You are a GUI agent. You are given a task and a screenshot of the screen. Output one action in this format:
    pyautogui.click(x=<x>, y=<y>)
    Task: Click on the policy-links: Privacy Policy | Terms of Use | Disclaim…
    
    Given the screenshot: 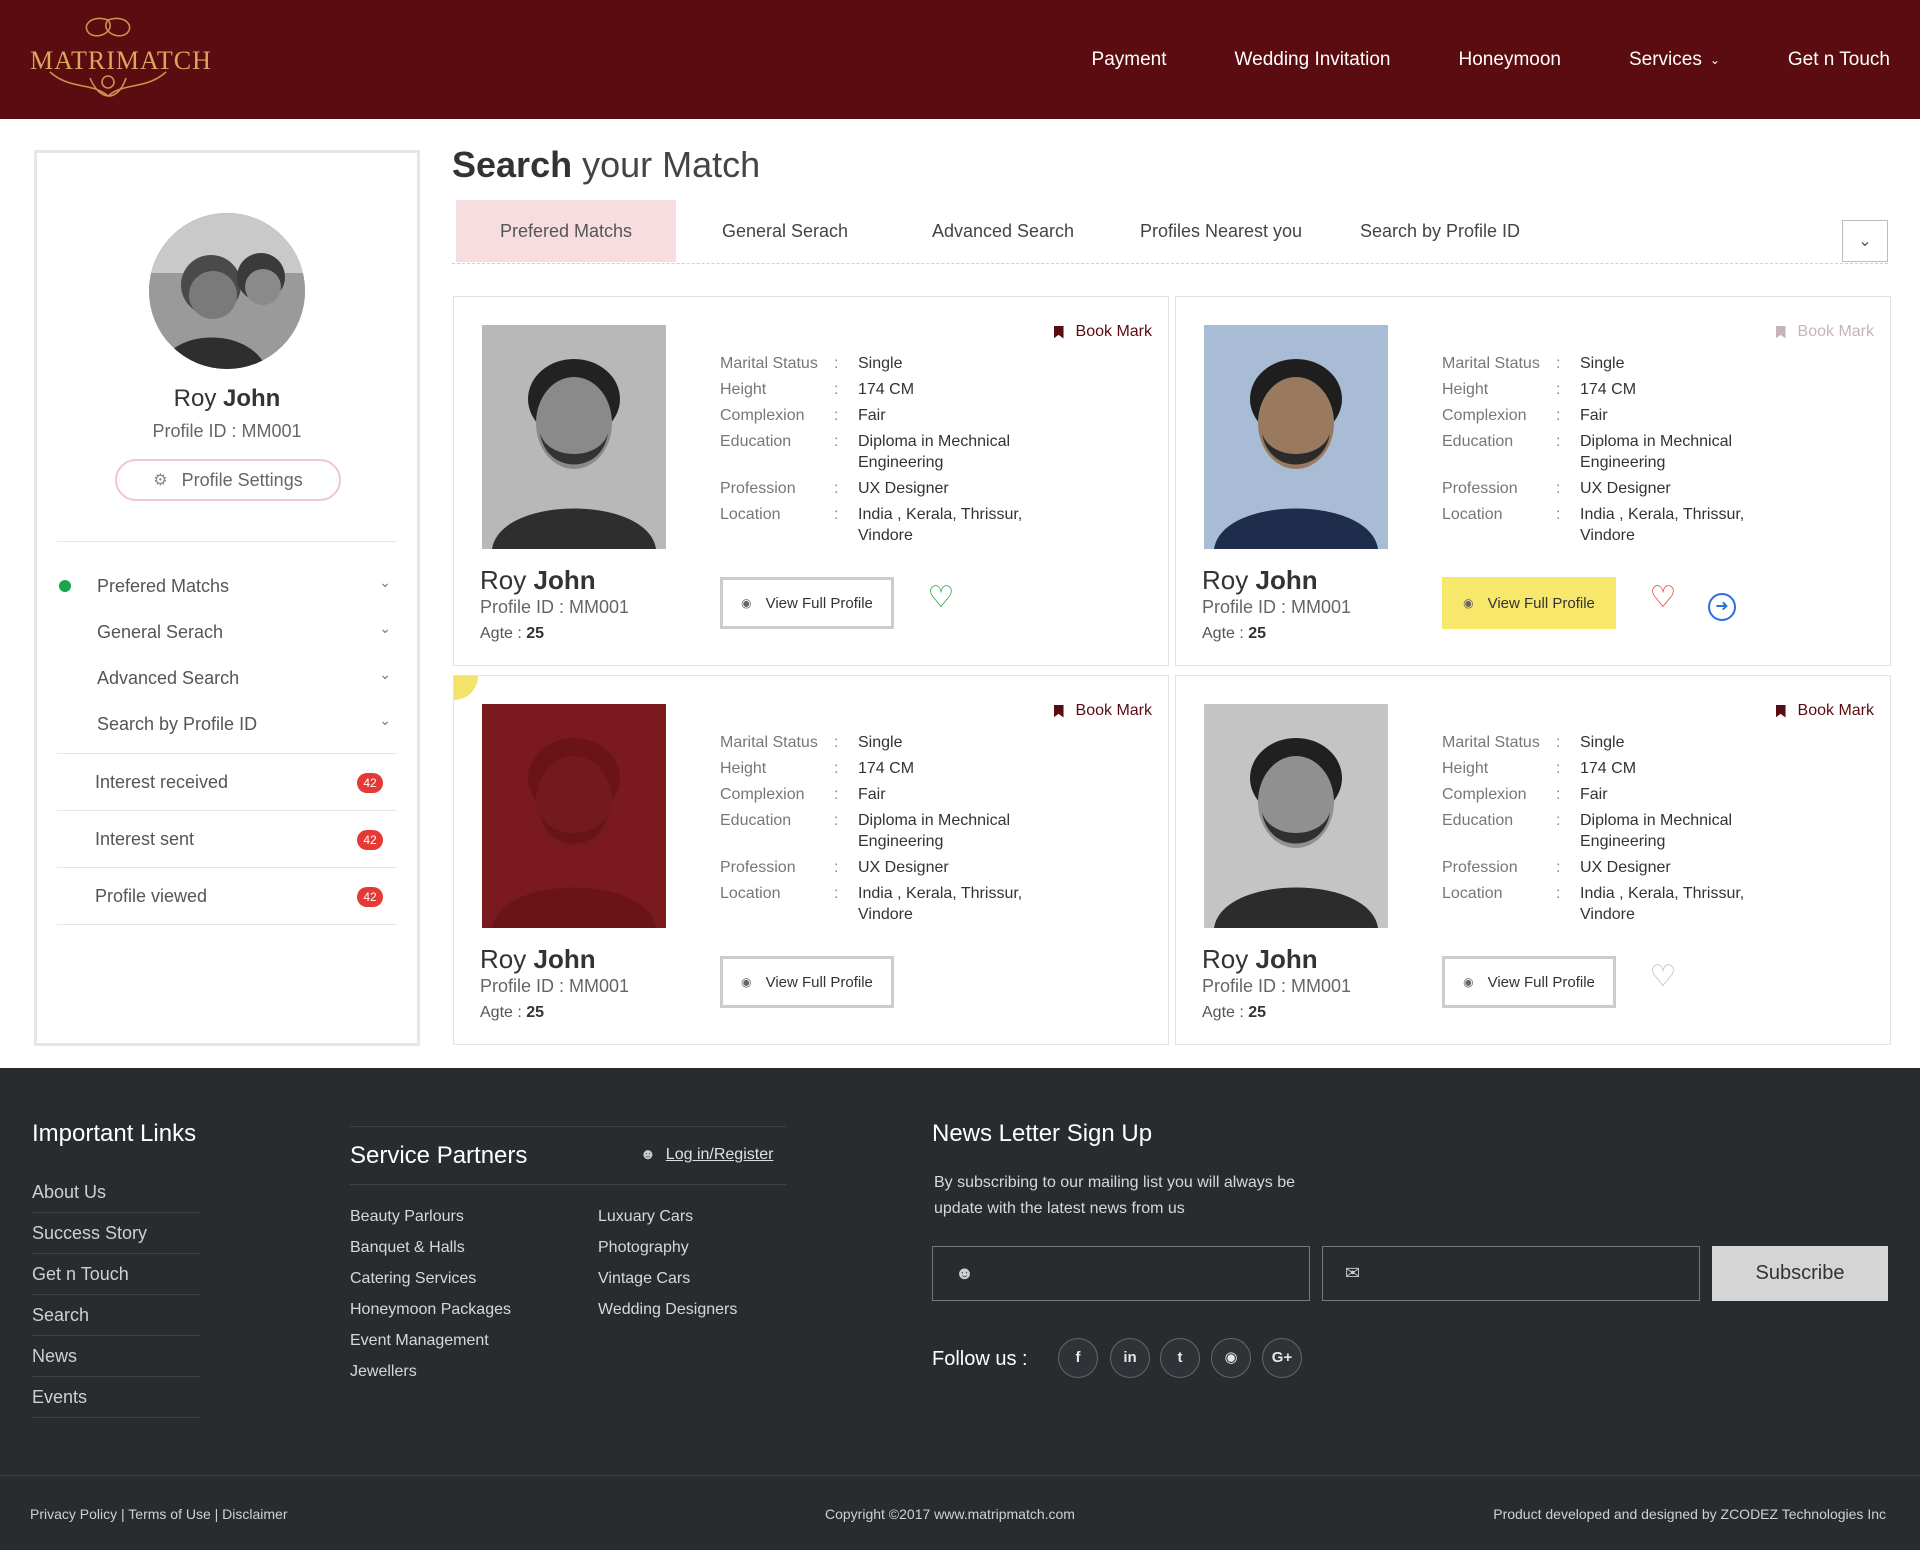 What is the action you would take?
    pyautogui.click(x=159, y=1514)
    